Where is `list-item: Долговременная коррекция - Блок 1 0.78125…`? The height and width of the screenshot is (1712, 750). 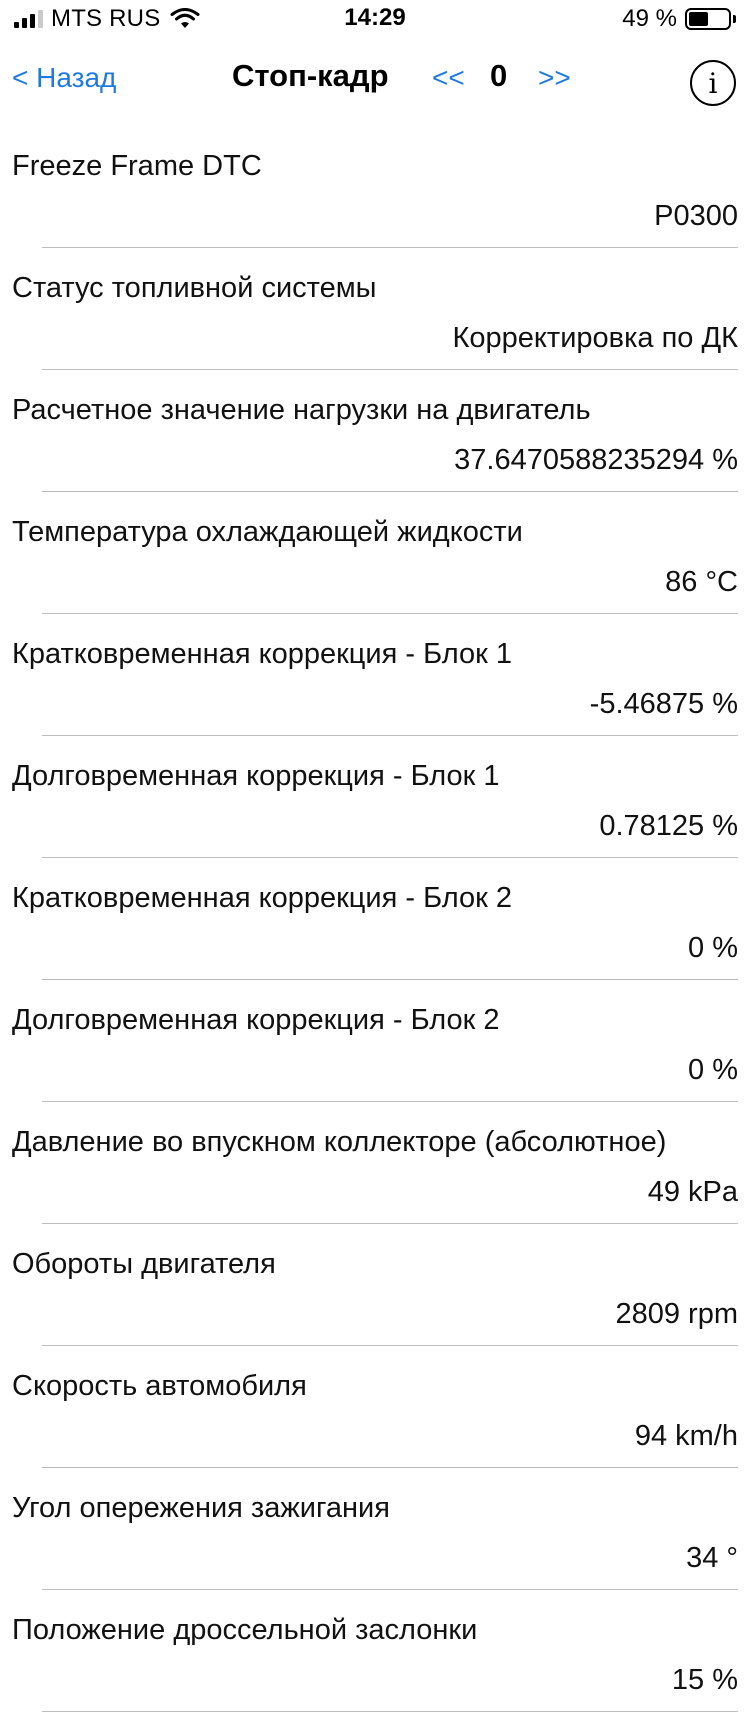 list-item: Долговременная коррекция - Блок 1 0.78125… is located at coordinates (375, 797).